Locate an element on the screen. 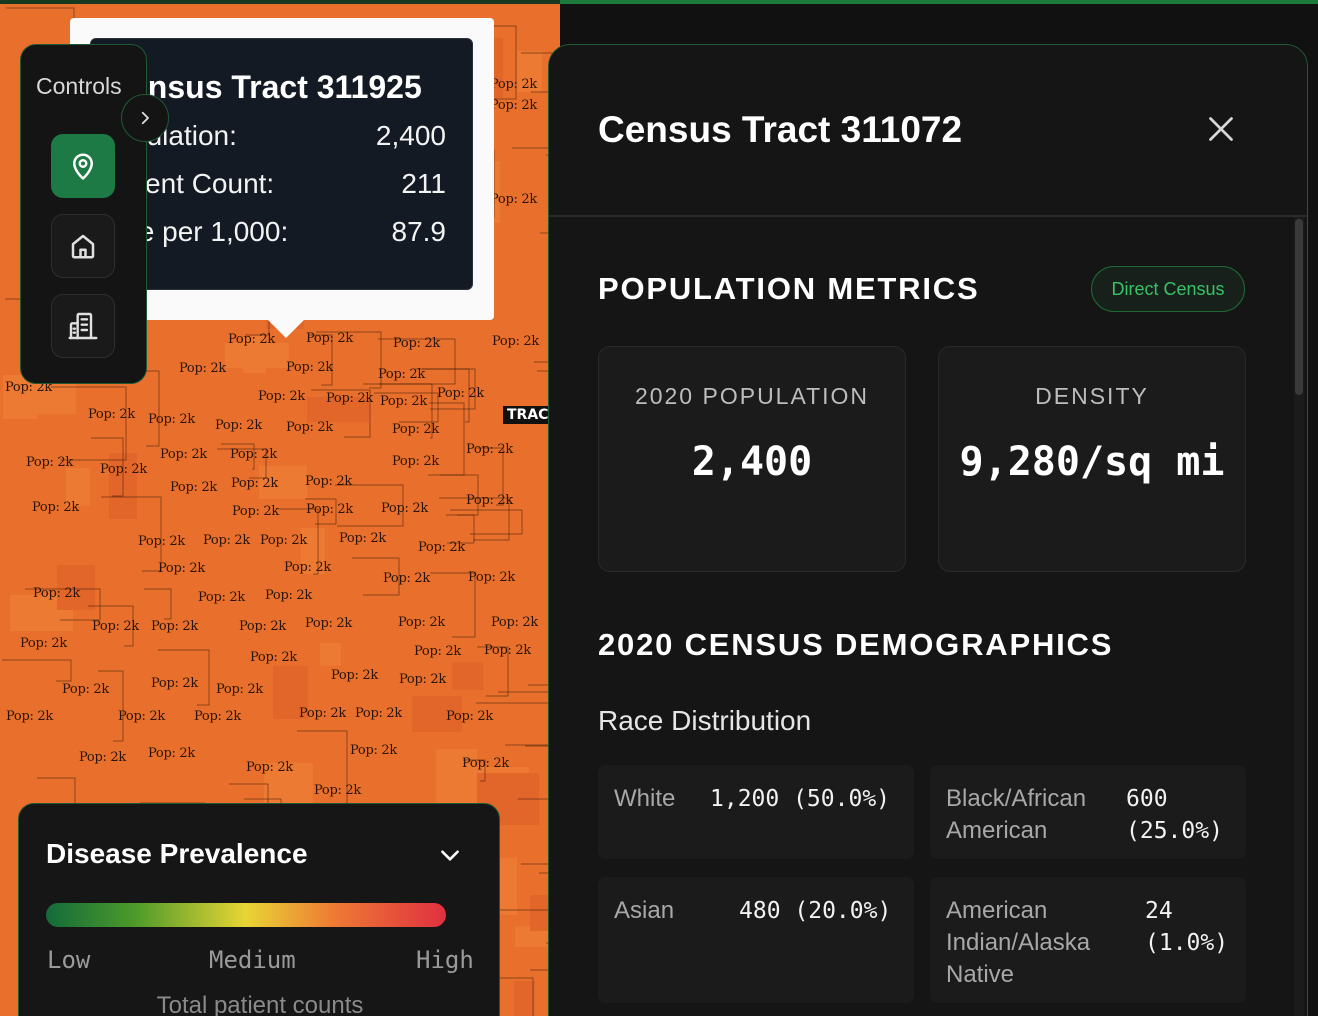  legend-high-label: High is located at coordinates (445, 960).